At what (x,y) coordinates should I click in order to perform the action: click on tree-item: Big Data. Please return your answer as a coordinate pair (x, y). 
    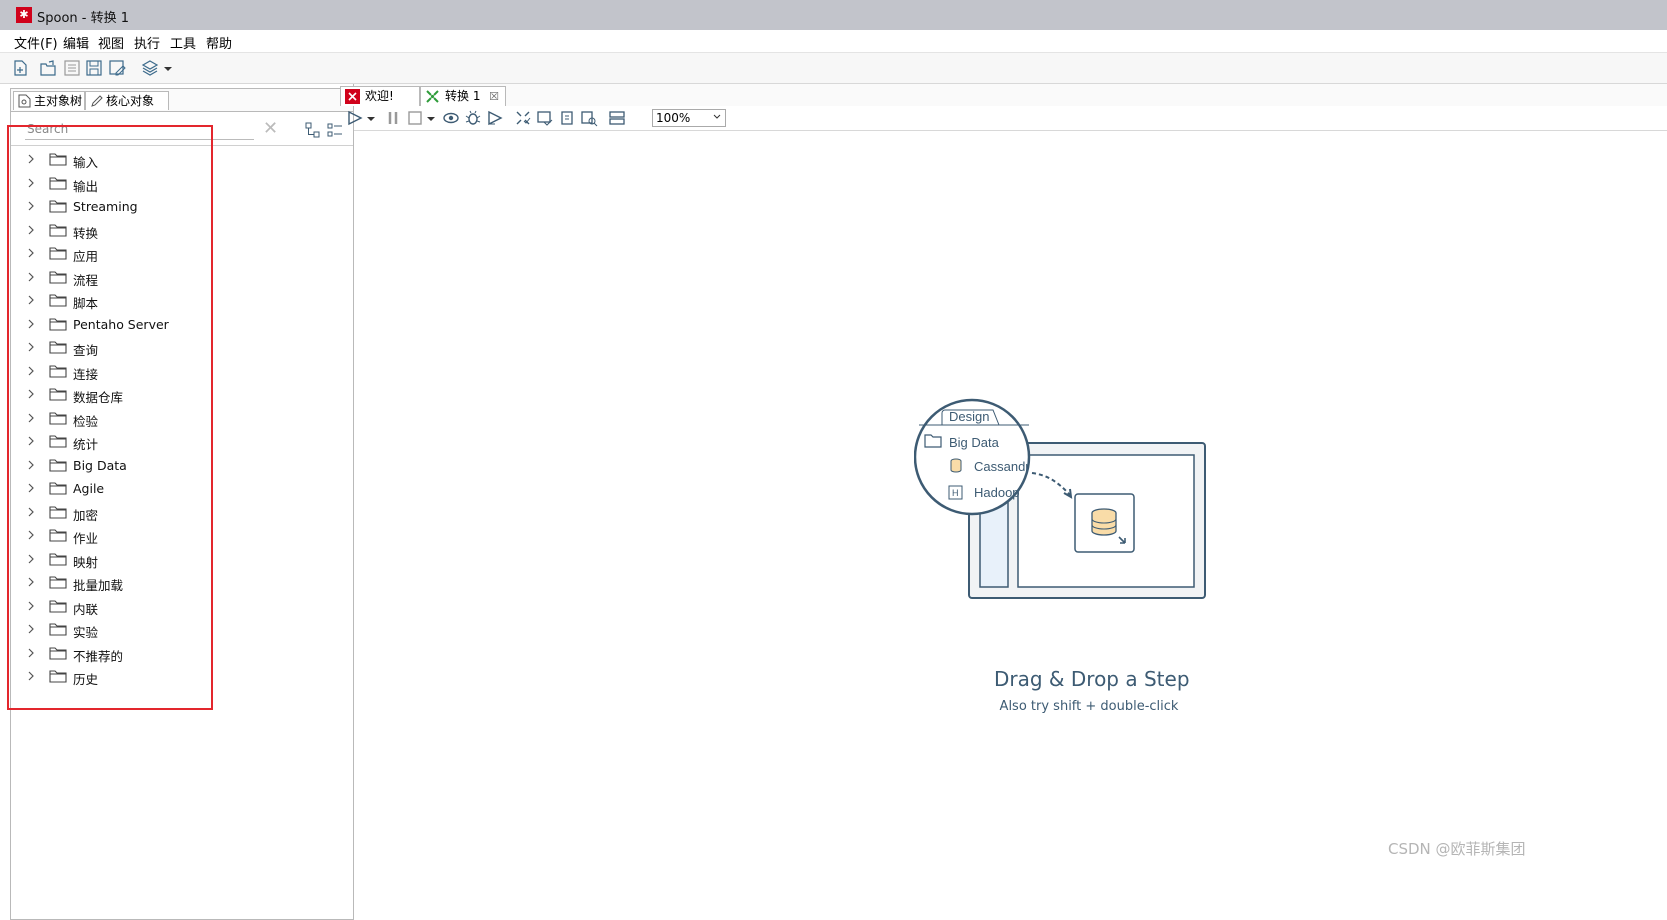
    Looking at the image, I should click on (176, 466).